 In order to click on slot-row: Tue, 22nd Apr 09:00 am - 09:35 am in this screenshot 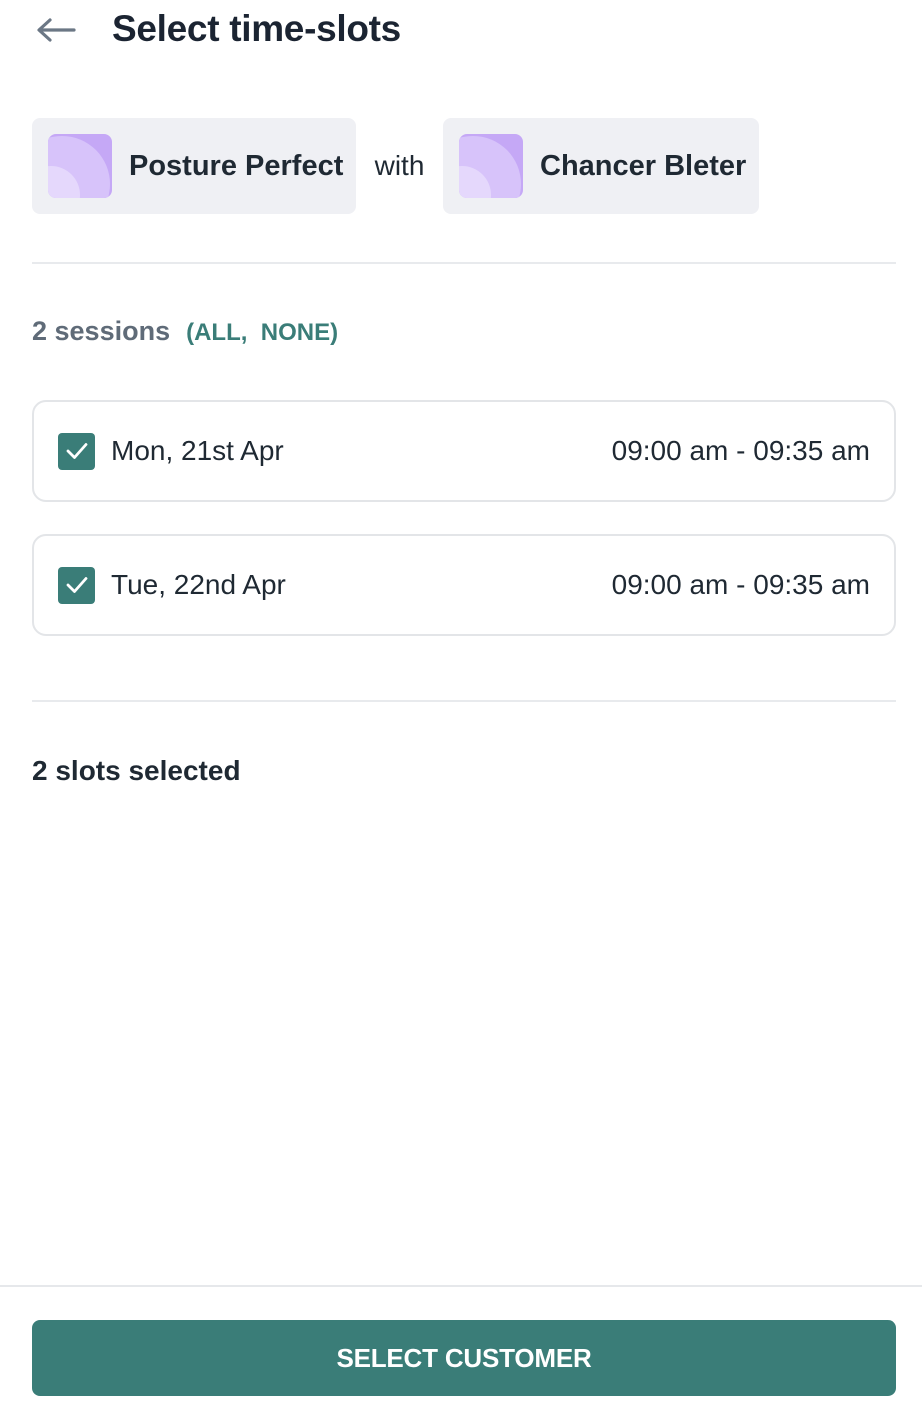, I will do `click(464, 585)`.